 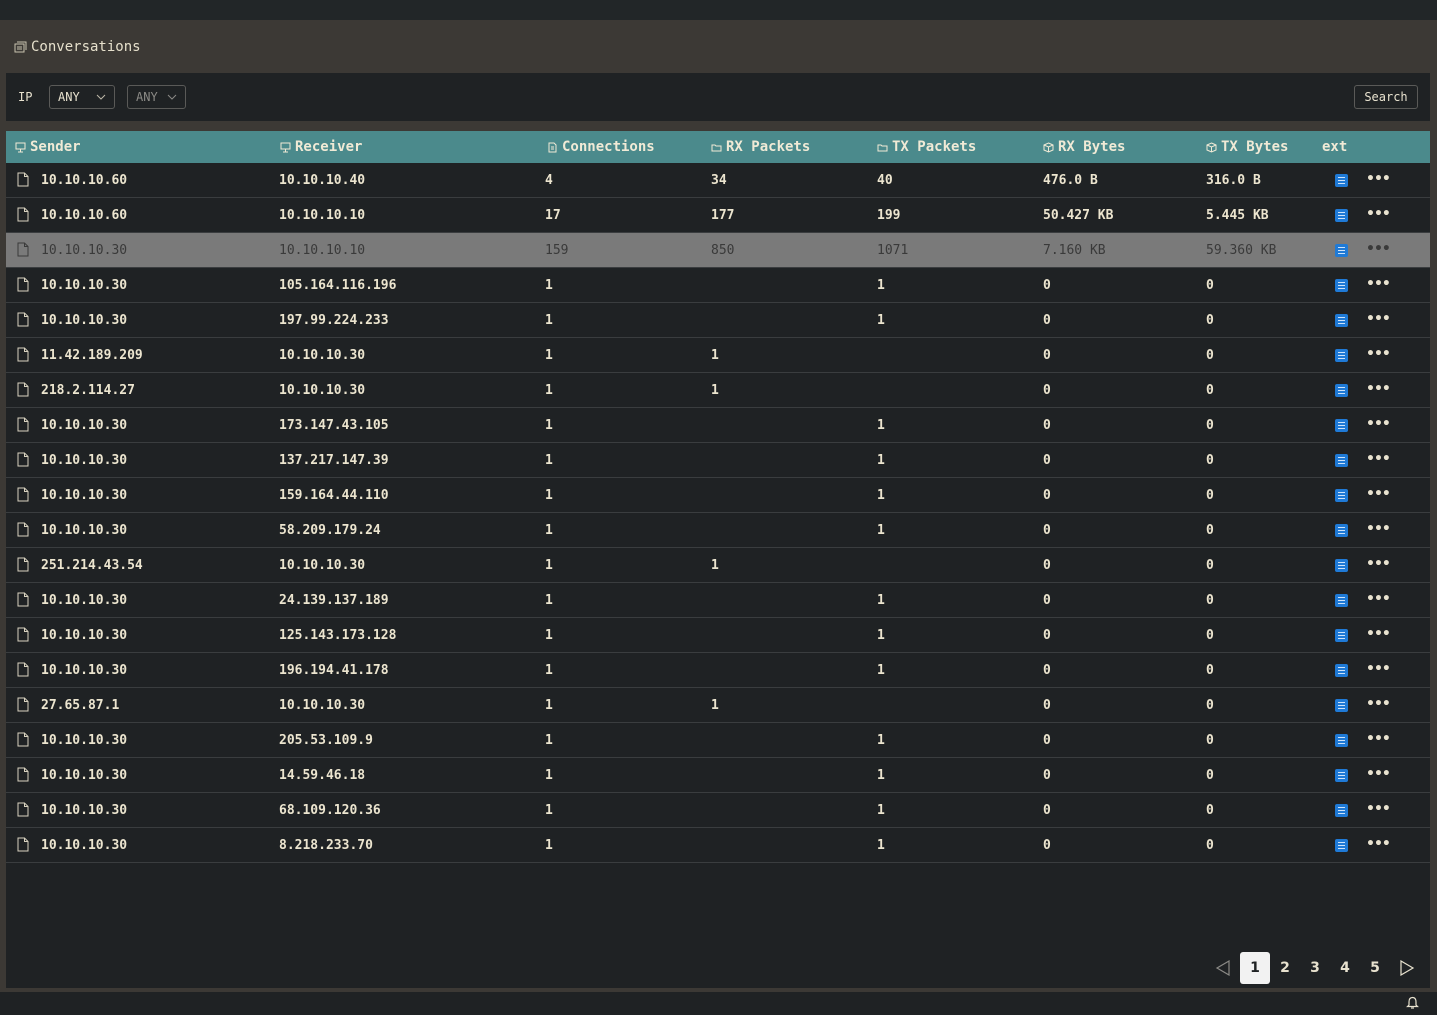 What do you see at coordinates (1210, 460) in the screenshot?
I see `cell-tx-bytes: 0` at bounding box center [1210, 460].